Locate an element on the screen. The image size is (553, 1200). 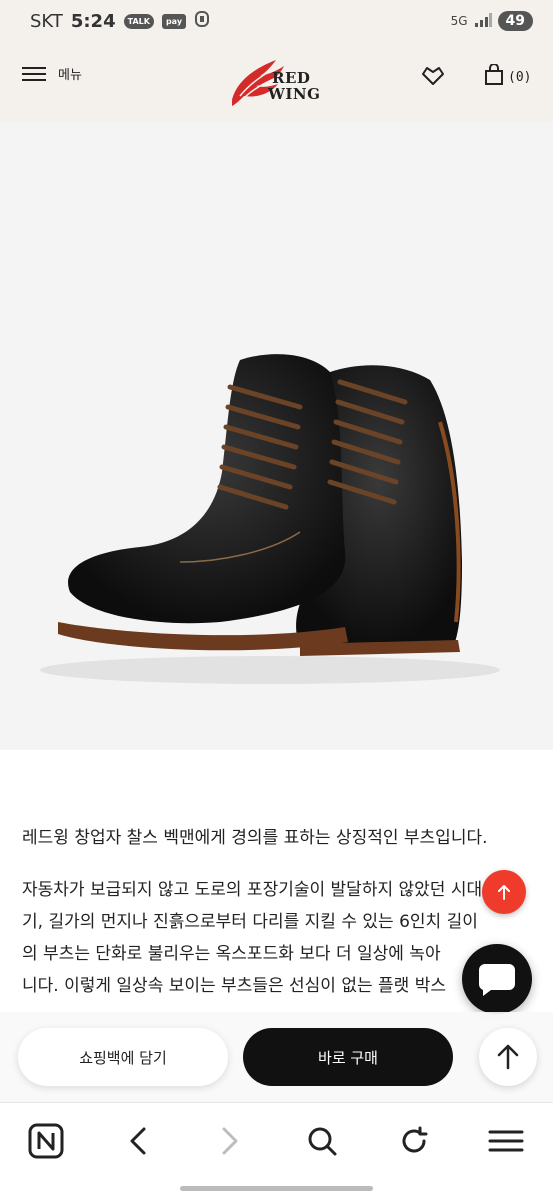
forward-icon is located at coordinates (230, 1141).